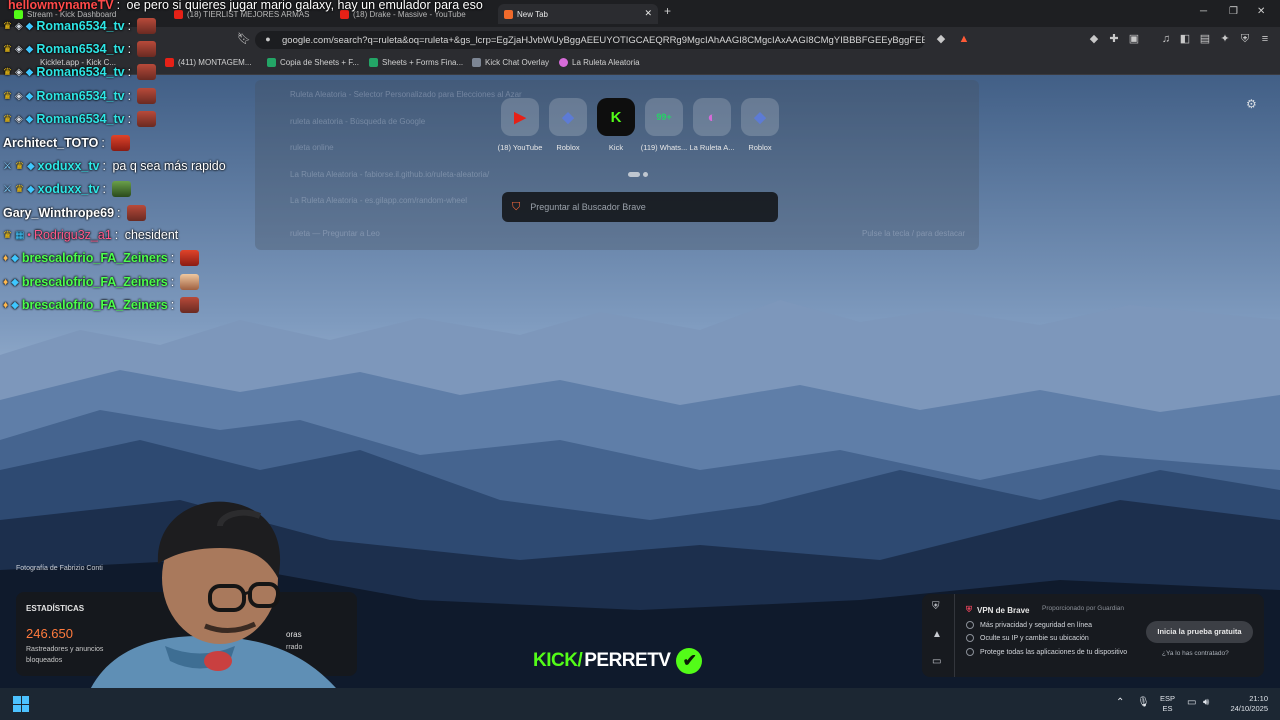  I want to click on globe-icon, so click(476, 62).